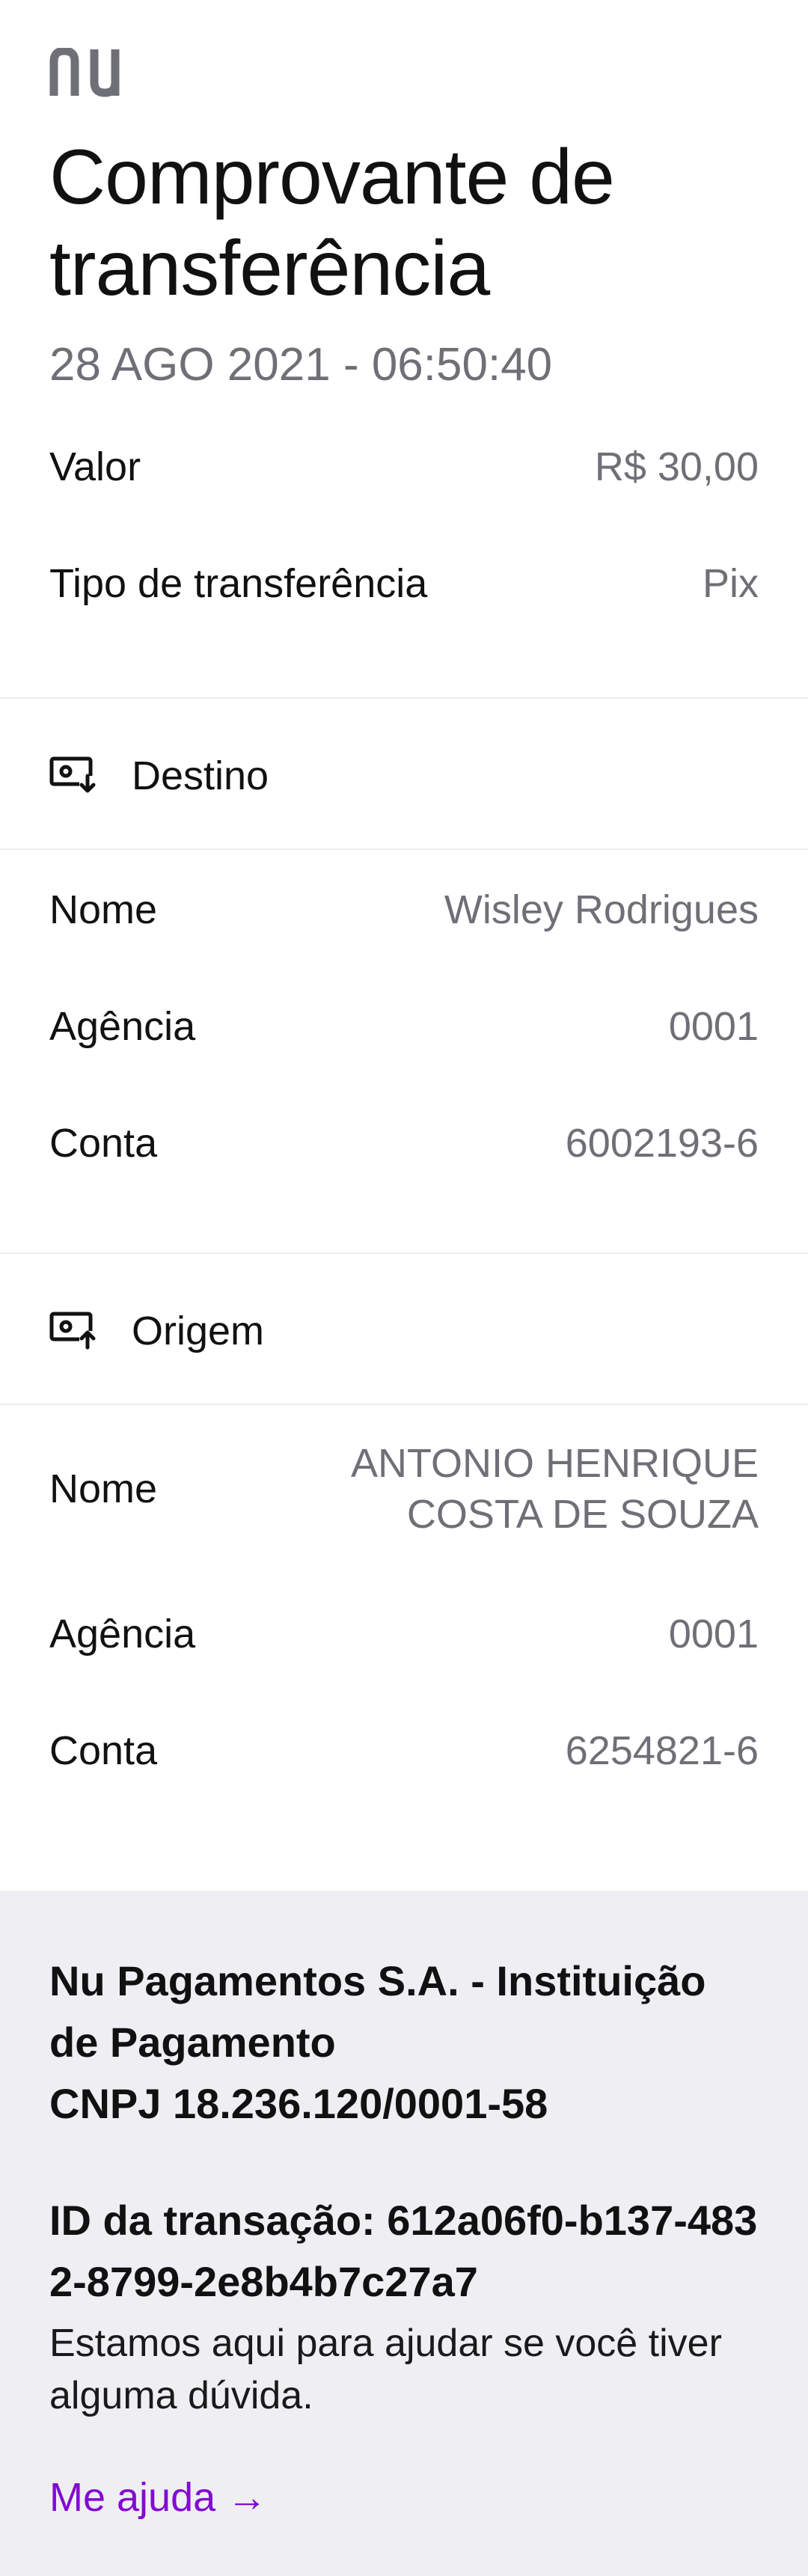 This screenshot has height=2576, width=808. What do you see at coordinates (103, 1143) in the screenshot?
I see `destino-account-label: Conta` at bounding box center [103, 1143].